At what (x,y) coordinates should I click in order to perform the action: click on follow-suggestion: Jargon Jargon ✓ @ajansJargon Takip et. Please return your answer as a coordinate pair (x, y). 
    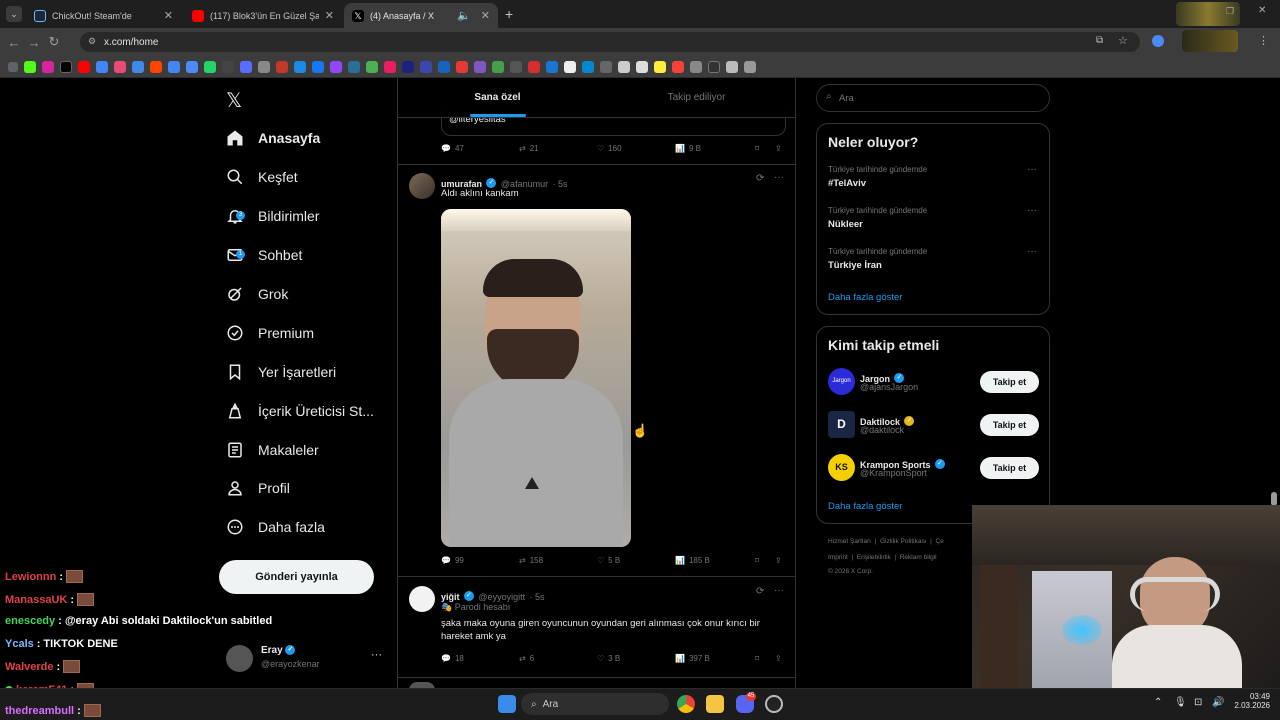
    Looking at the image, I should click on (933, 383).